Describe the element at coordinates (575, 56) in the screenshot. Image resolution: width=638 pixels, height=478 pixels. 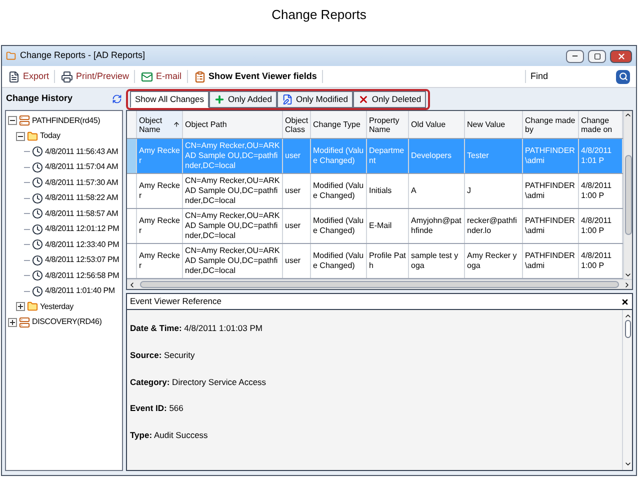
I see `minimize-button` at that location.